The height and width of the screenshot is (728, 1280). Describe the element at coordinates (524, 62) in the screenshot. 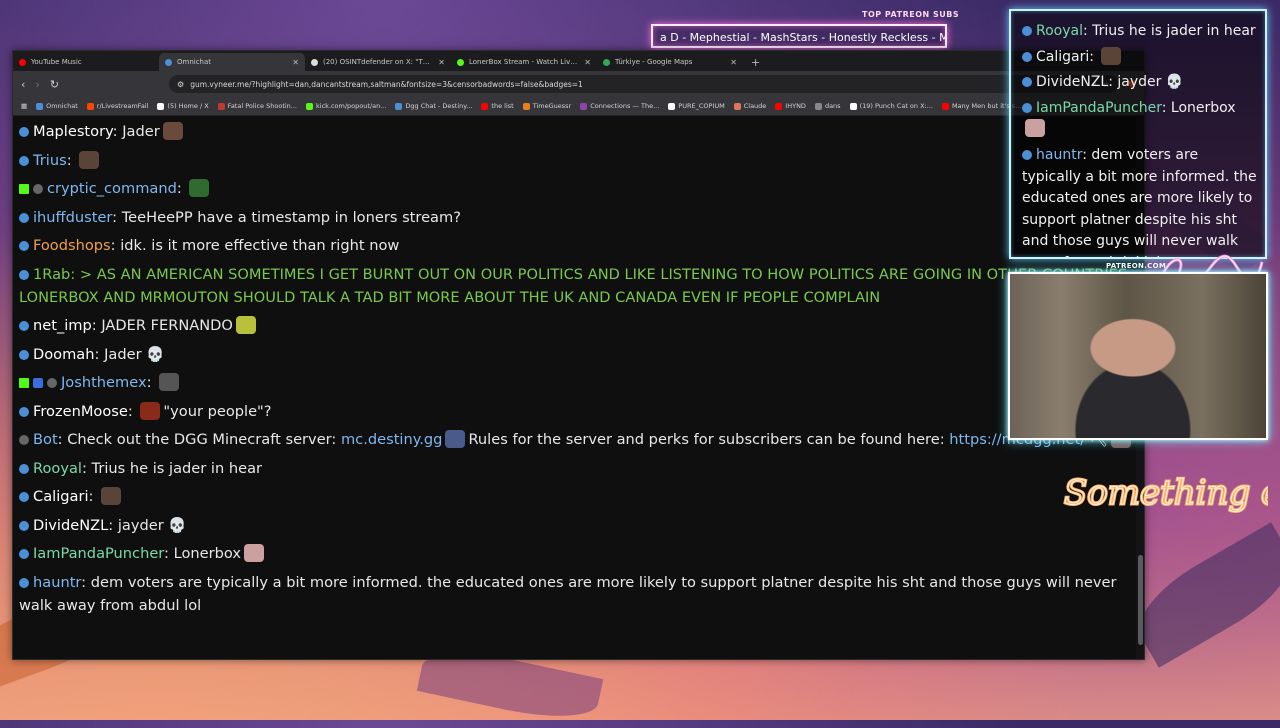

I see `tab-lonerbox-stream: LonerBox Stream - Watch Live on Kick✕` at that location.